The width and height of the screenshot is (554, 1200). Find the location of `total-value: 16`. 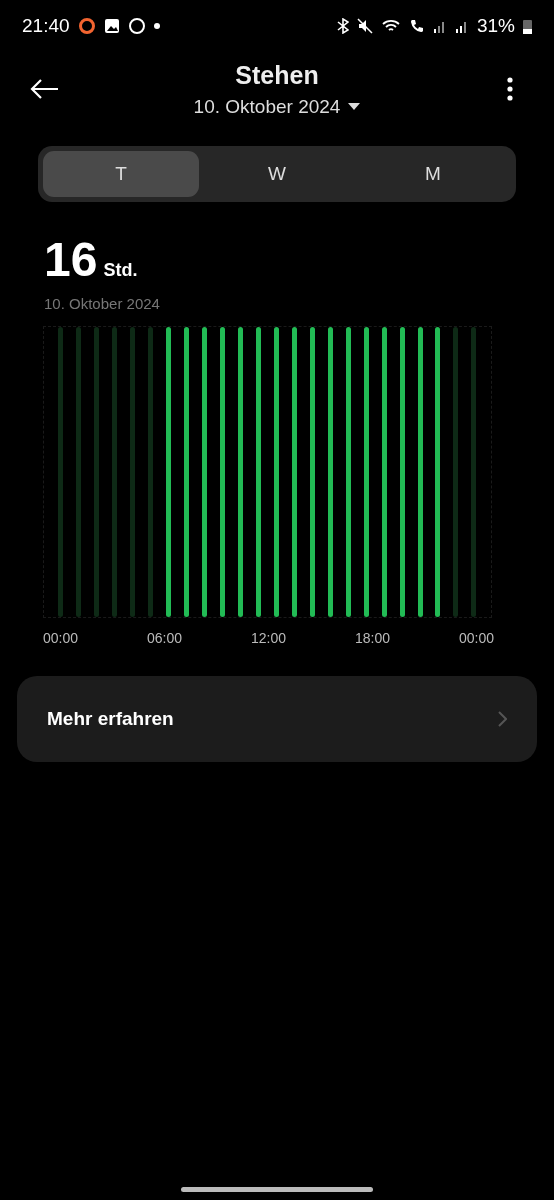

total-value: 16 is located at coordinates (71, 259).